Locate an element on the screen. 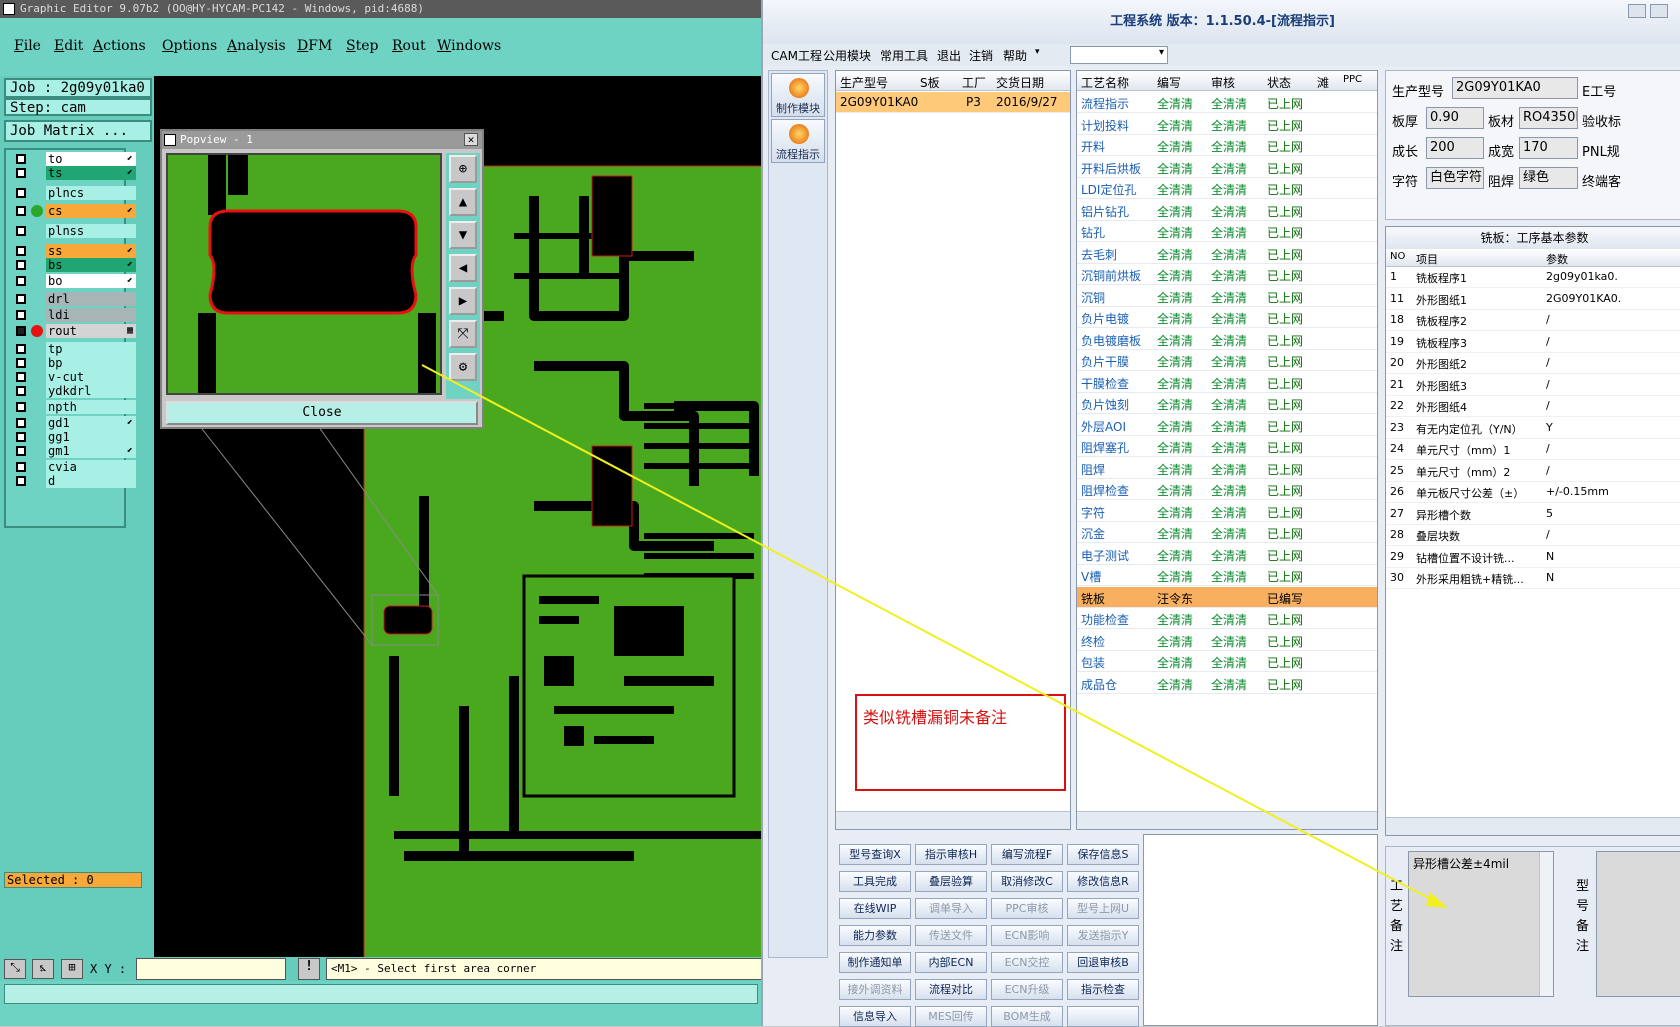 The height and width of the screenshot is (1027, 1680). layer-row-v-cut: v-cut is located at coordinates (75, 377).